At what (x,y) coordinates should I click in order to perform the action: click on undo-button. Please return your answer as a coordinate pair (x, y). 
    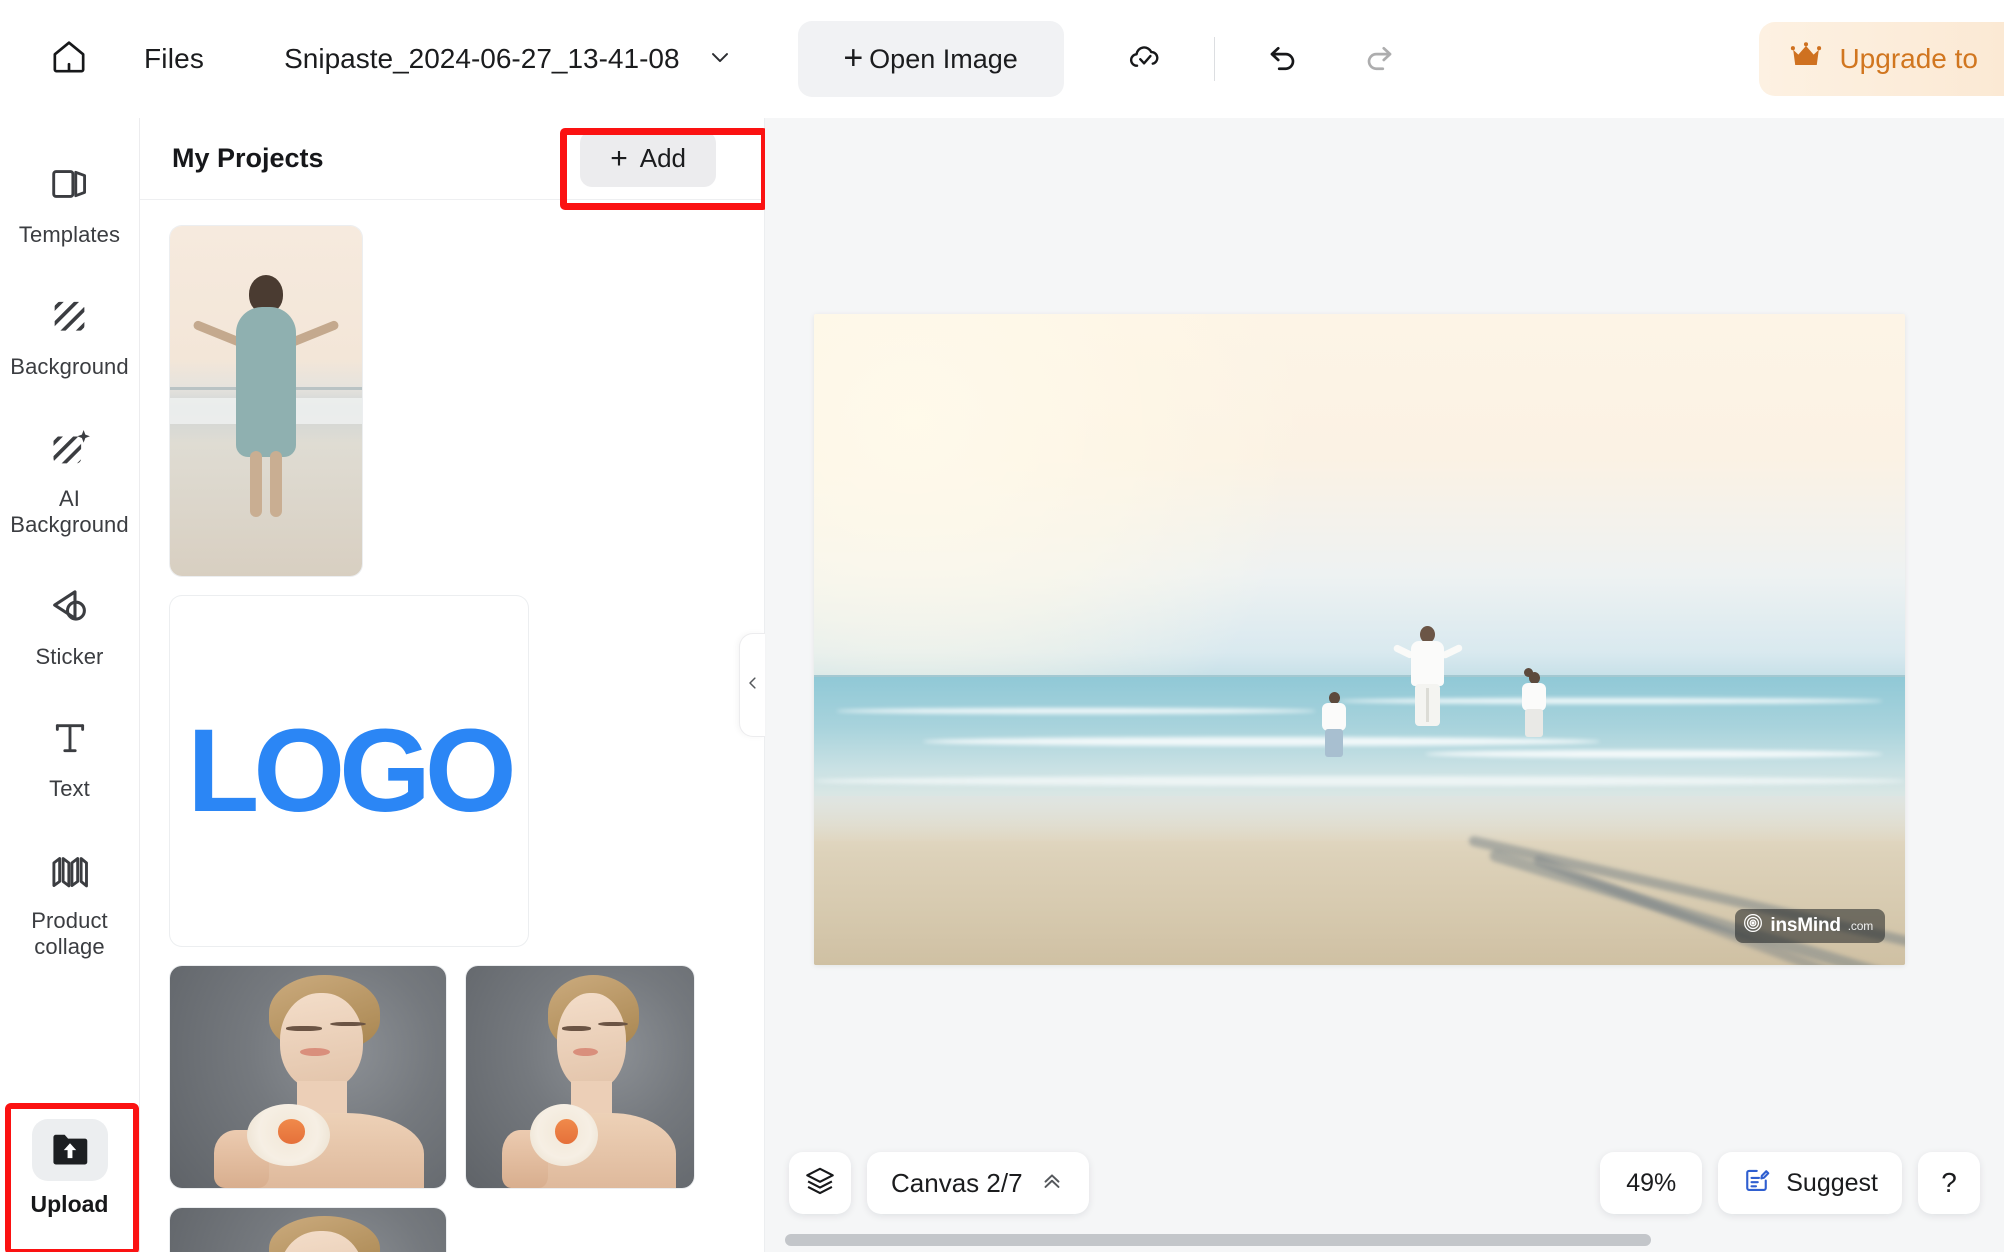
    Looking at the image, I should click on (1283, 59).